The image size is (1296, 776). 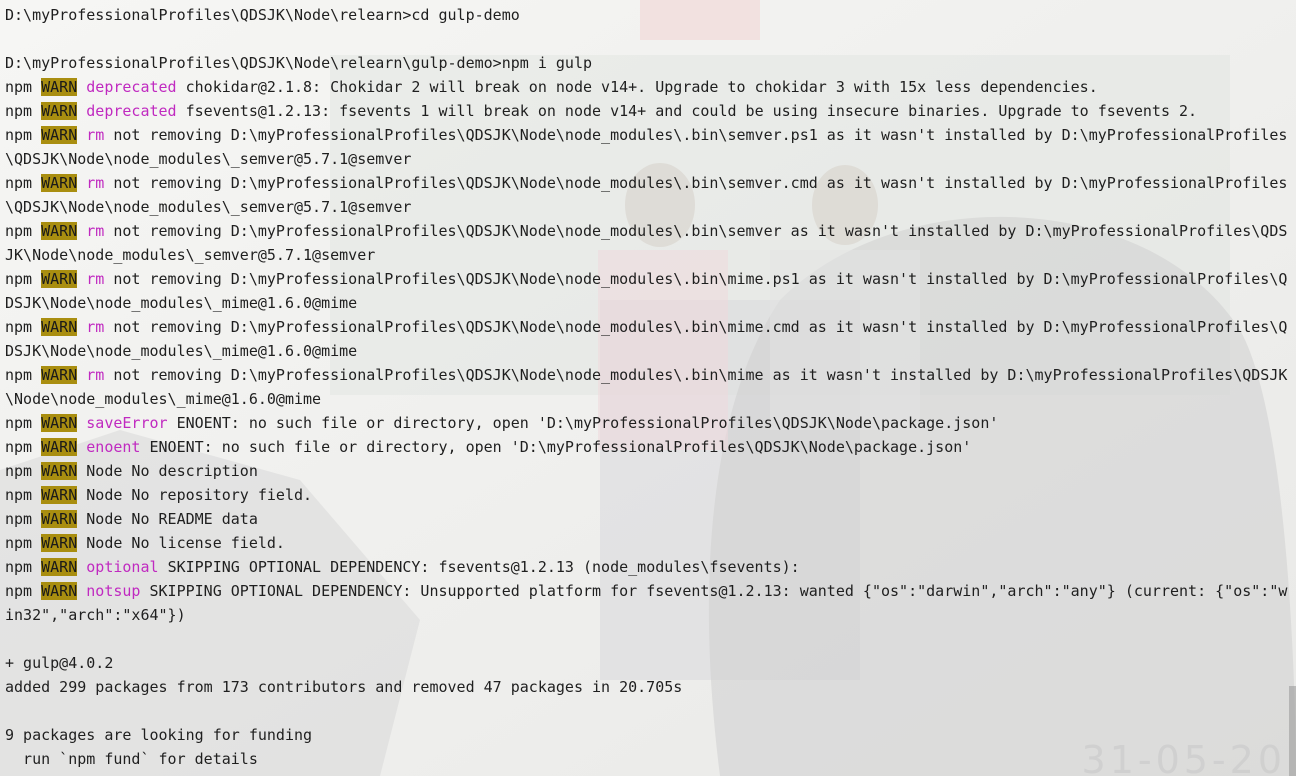 I want to click on warn-tag: enoent, so click(x=113, y=447).